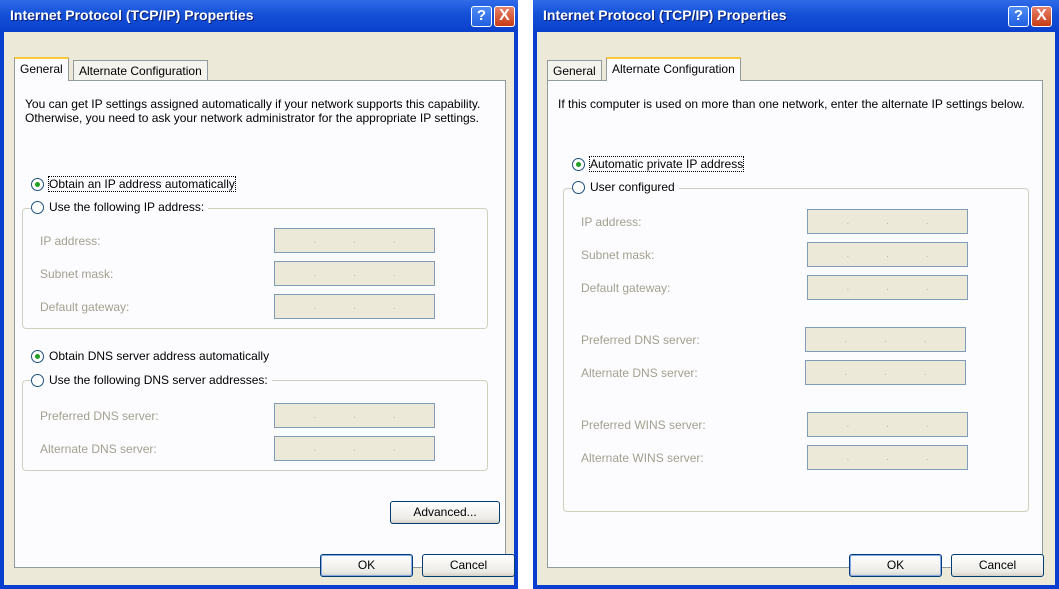 The height and width of the screenshot is (589, 1059). I want to click on use-following-ip-radio: Use the following IP address:, so click(120, 207).